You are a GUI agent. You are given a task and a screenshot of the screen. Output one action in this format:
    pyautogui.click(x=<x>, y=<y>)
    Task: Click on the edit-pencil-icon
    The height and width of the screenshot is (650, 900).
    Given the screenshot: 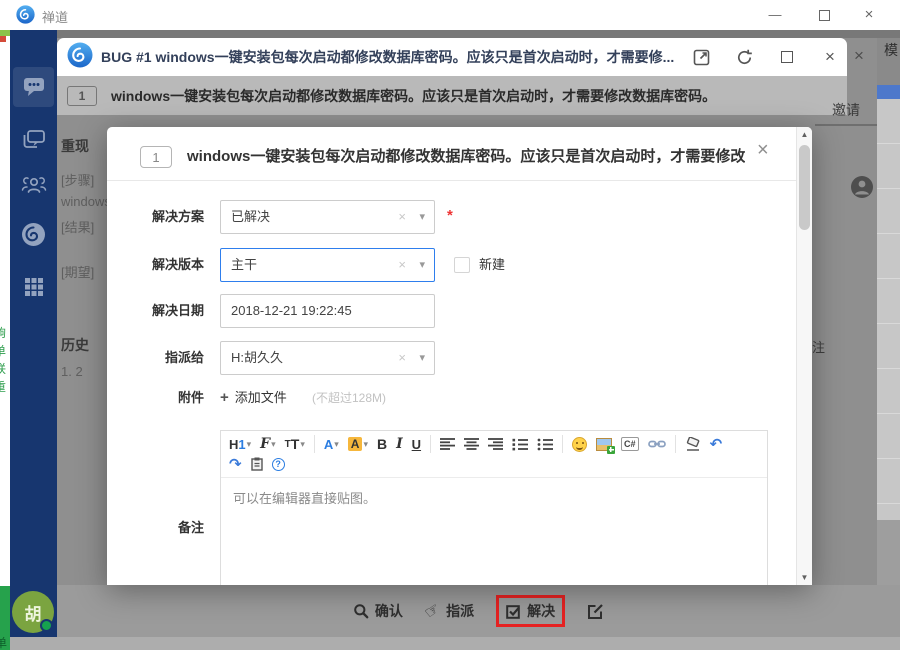 What is the action you would take?
    pyautogui.click(x=595, y=611)
    